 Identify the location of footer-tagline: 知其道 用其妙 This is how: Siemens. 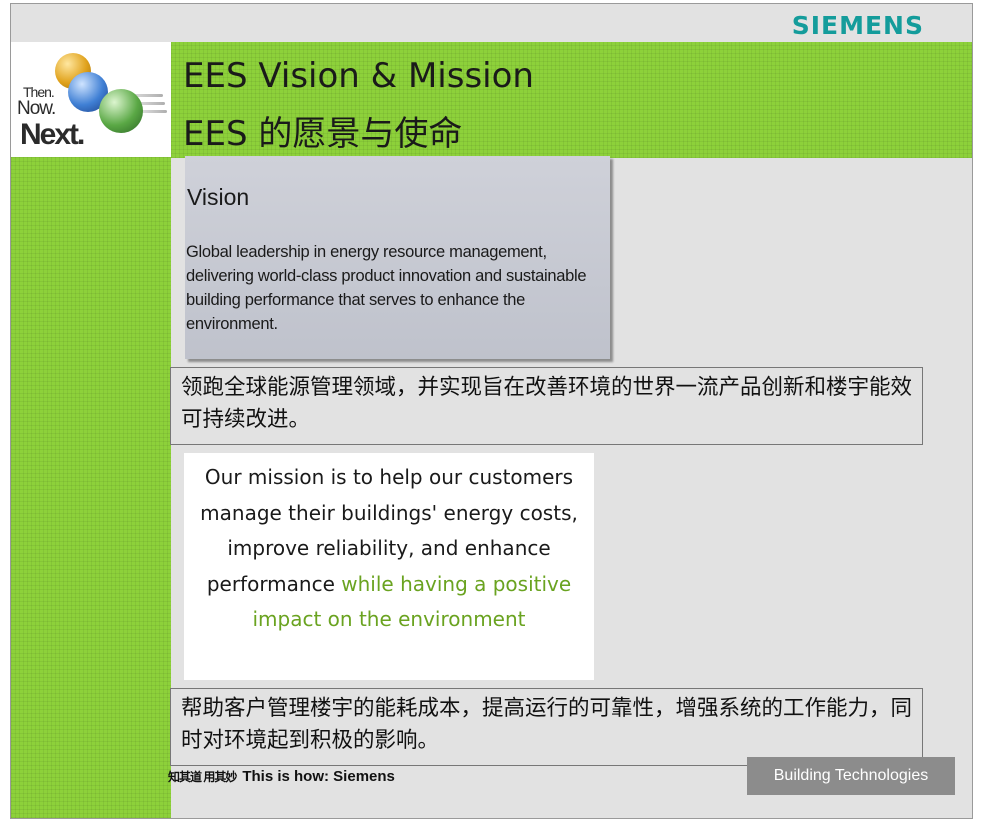
(281, 776).